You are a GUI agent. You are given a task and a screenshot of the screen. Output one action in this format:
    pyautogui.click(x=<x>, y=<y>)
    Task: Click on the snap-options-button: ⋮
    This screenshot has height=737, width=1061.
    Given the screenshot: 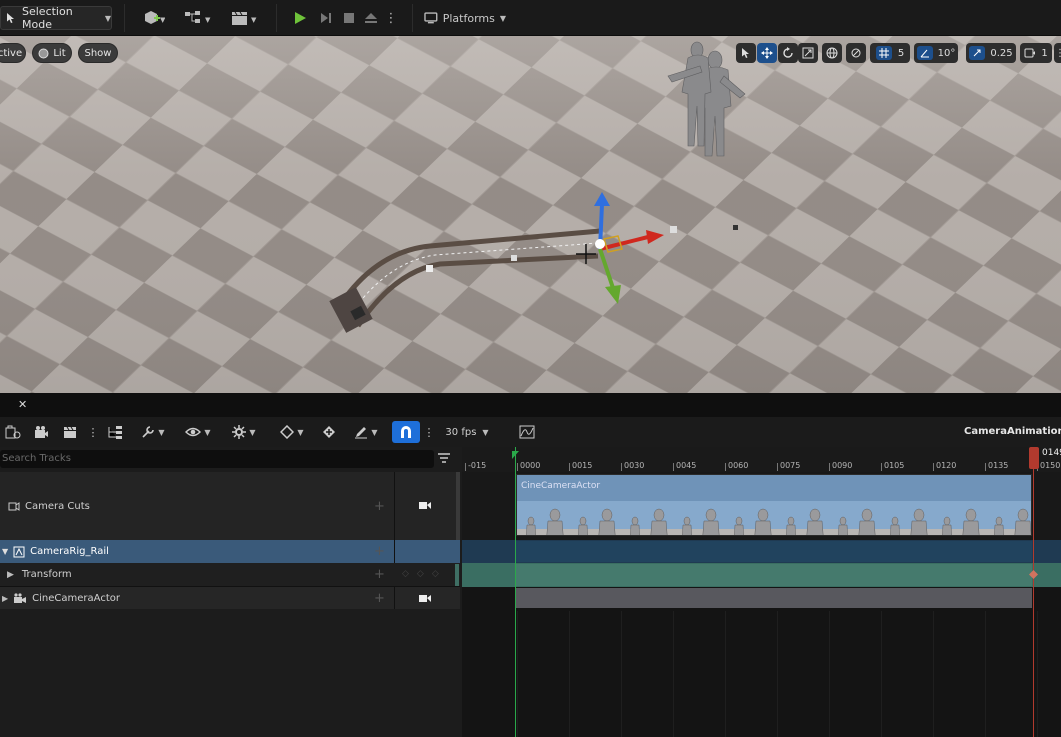 What is the action you would take?
    pyautogui.click(x=429, y=432)
    